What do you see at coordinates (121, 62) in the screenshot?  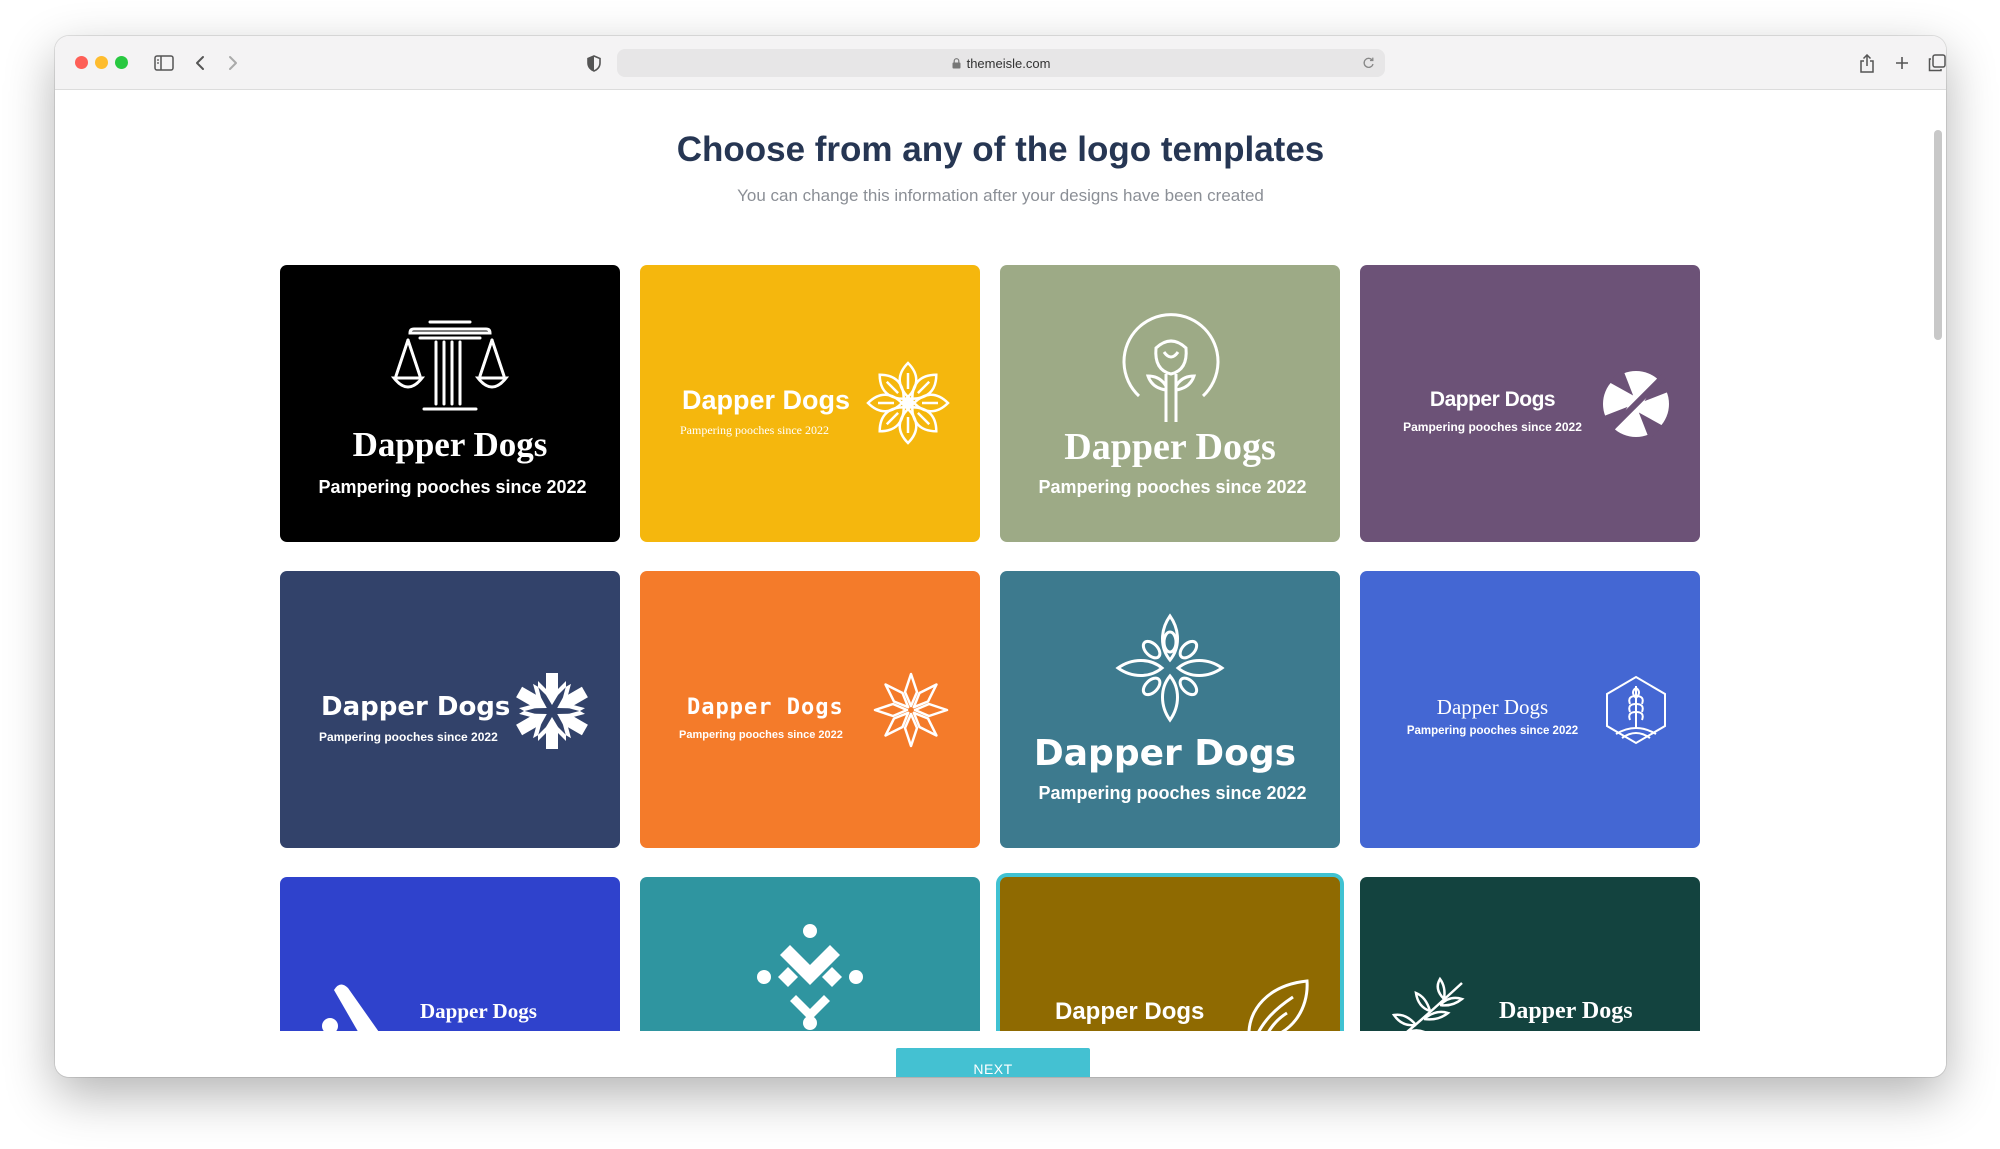 I see `zoom-window-button` at bounding box center [121, 62].